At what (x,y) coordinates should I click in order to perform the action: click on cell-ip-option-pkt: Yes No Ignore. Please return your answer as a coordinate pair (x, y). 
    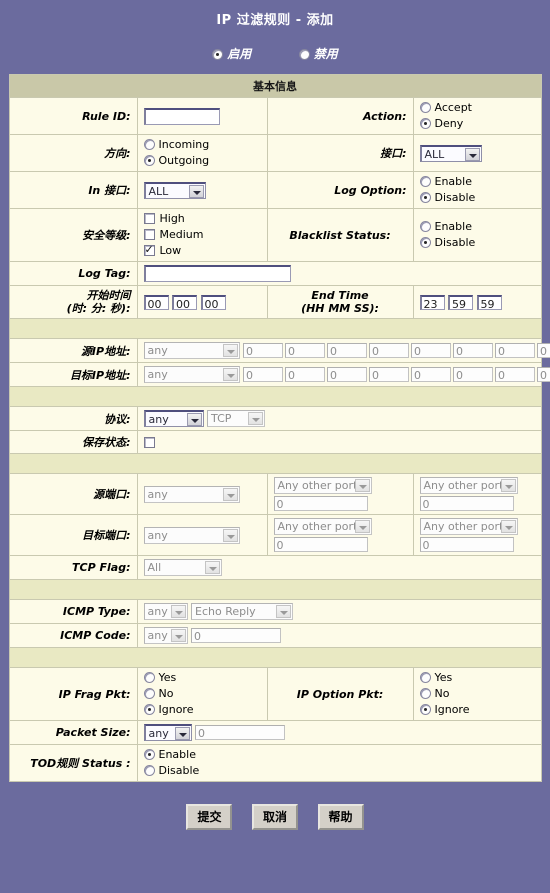
    Looking at the image, I should click on (477, 694).